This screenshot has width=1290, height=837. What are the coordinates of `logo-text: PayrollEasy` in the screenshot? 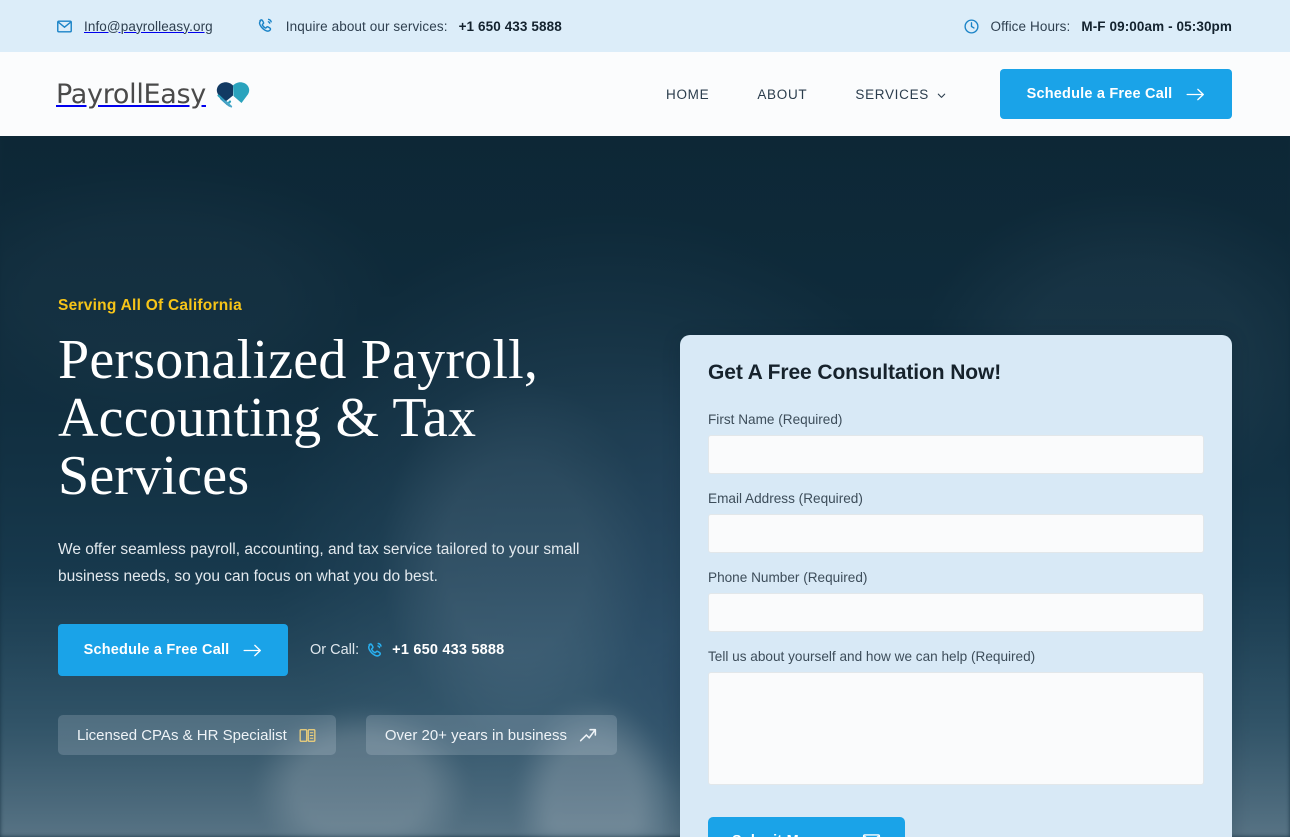 It's located at (131, 94).